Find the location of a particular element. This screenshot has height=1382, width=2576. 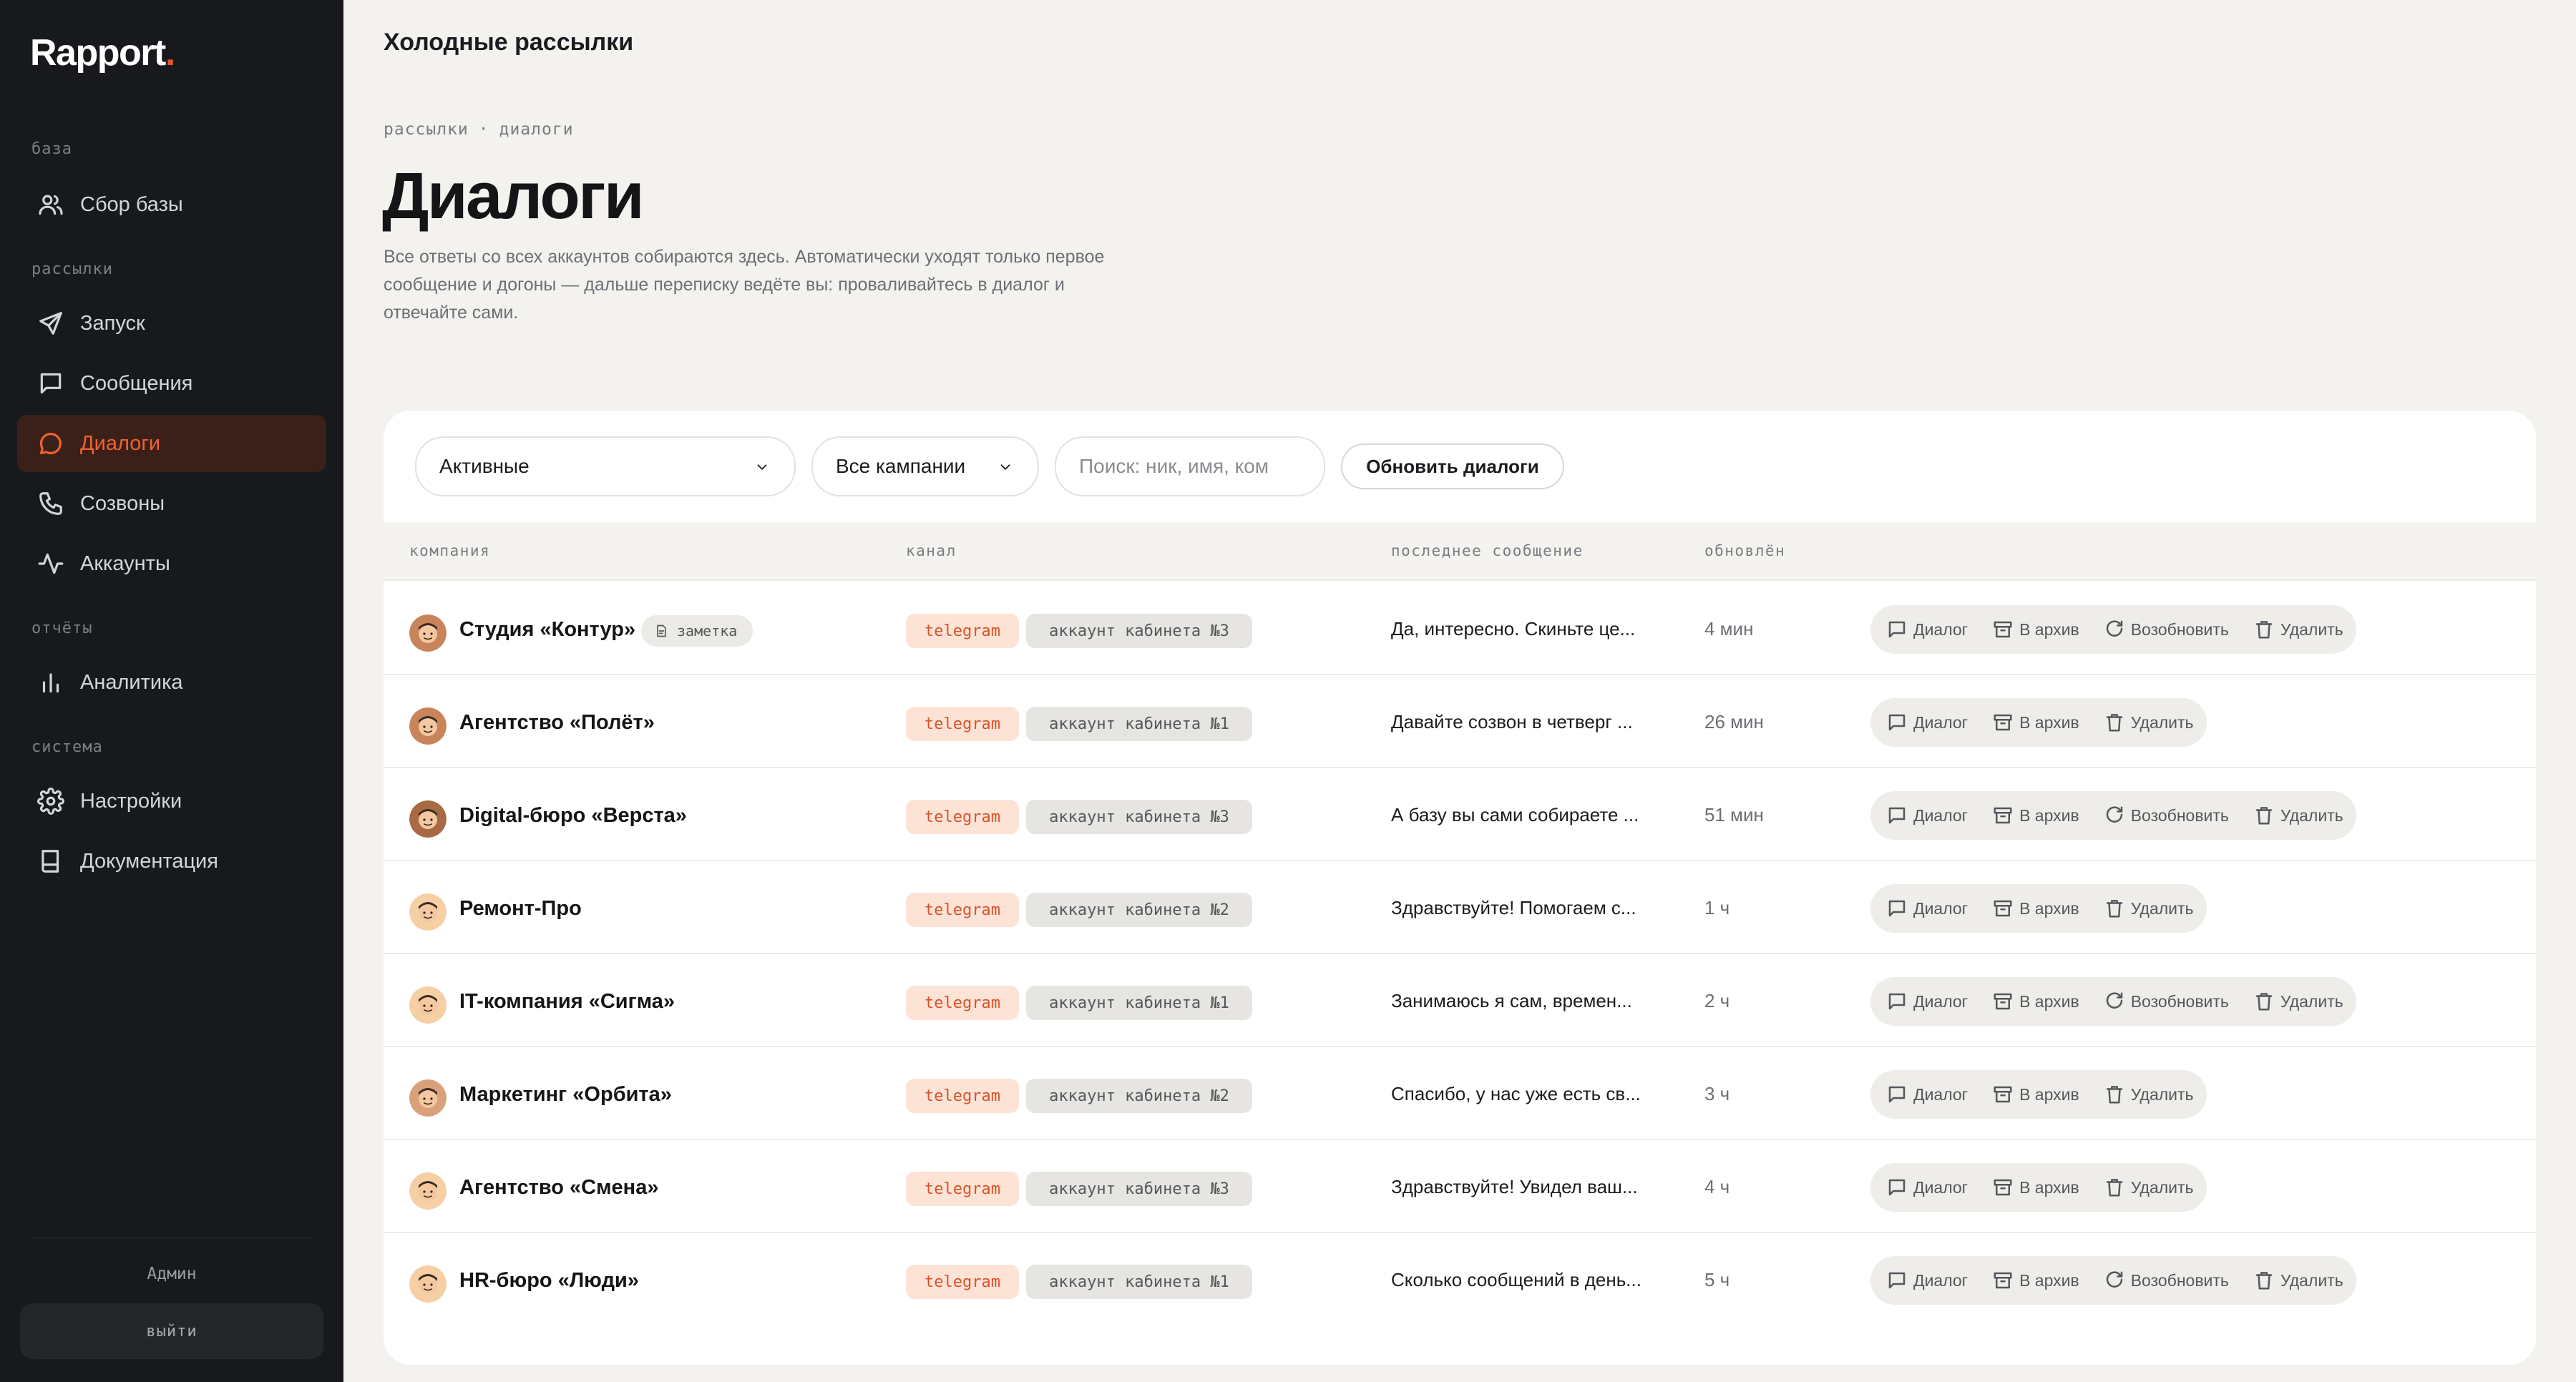

users-icon is located at coordinates (51, 205).